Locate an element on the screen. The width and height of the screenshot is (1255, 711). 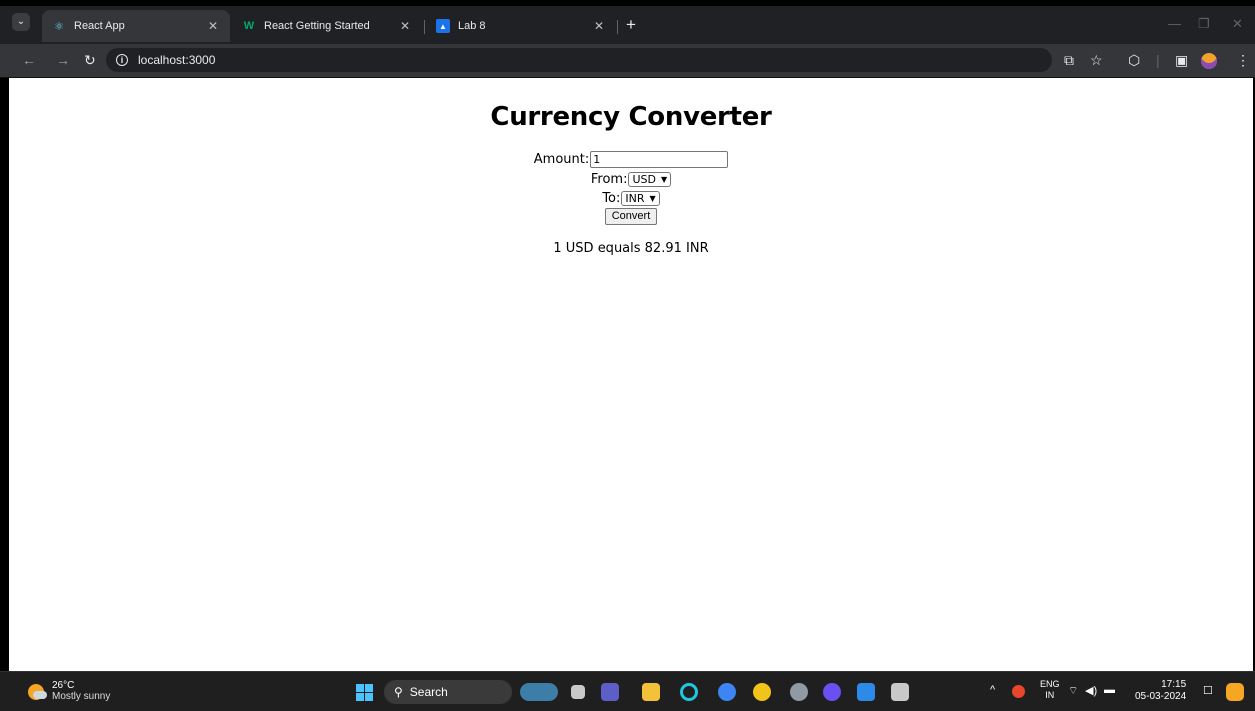
to-label: To: is located at coordinates (611, 198).